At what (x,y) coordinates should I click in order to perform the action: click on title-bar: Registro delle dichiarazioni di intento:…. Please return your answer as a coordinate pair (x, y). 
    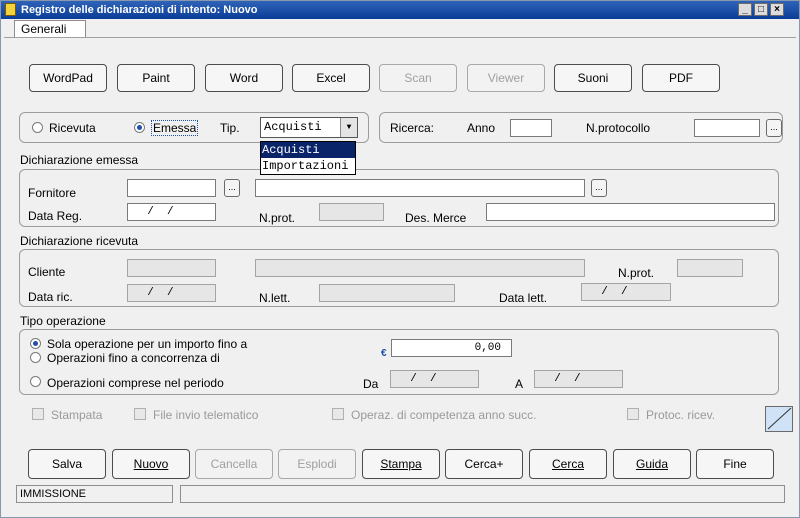
    Looking at the image, I should click on (400, 10).